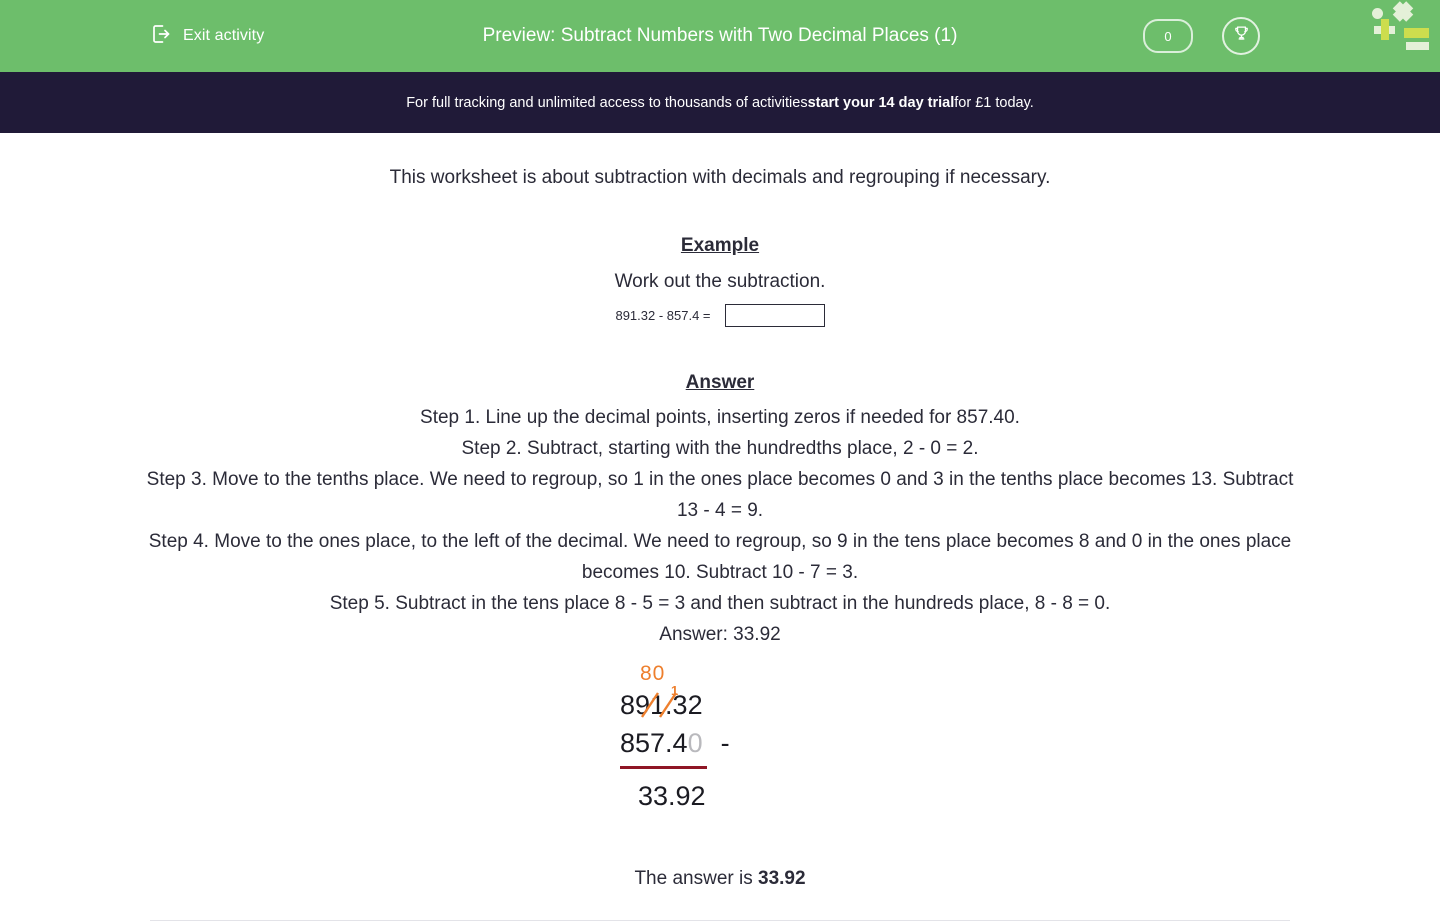 Image resolution: width=1440 pixels, height=921 pixels. What do you see at coordinates (1291, 36) in the screenshot?
I see `topbar-right-group: 0` at bounding box center [1291, 36].